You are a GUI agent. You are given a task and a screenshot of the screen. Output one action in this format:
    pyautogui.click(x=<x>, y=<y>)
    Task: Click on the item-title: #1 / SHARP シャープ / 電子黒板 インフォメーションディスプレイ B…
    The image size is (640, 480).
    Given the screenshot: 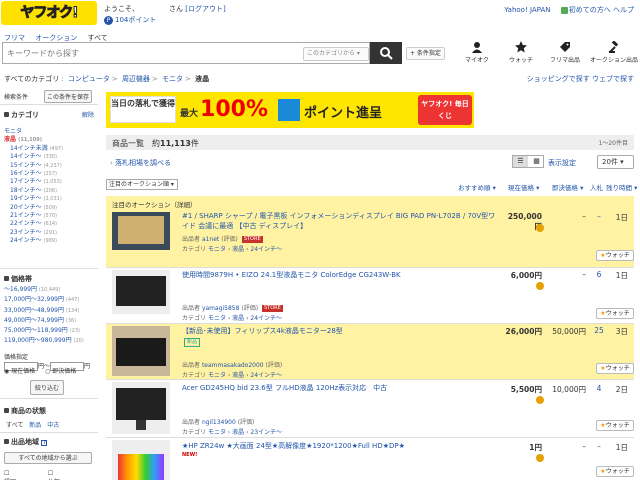 What is the action you would take?
    pyautogui.click(x=341, y=221)
    